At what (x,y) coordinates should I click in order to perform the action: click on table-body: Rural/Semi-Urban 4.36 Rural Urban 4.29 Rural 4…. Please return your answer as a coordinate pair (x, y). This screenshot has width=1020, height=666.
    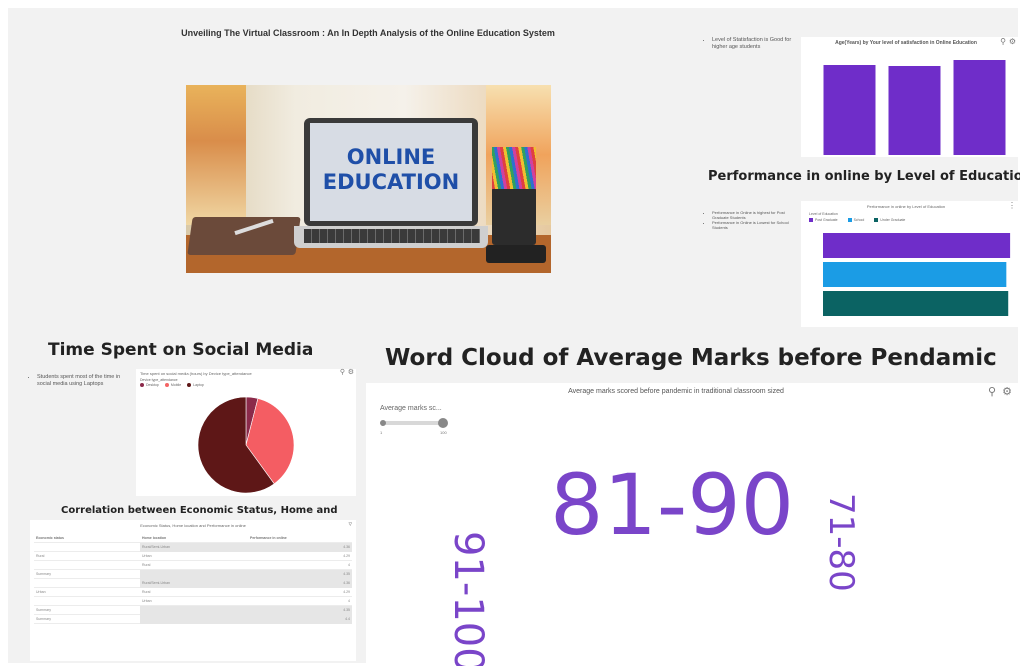
    Looking at the image, I should click on (193, 583).